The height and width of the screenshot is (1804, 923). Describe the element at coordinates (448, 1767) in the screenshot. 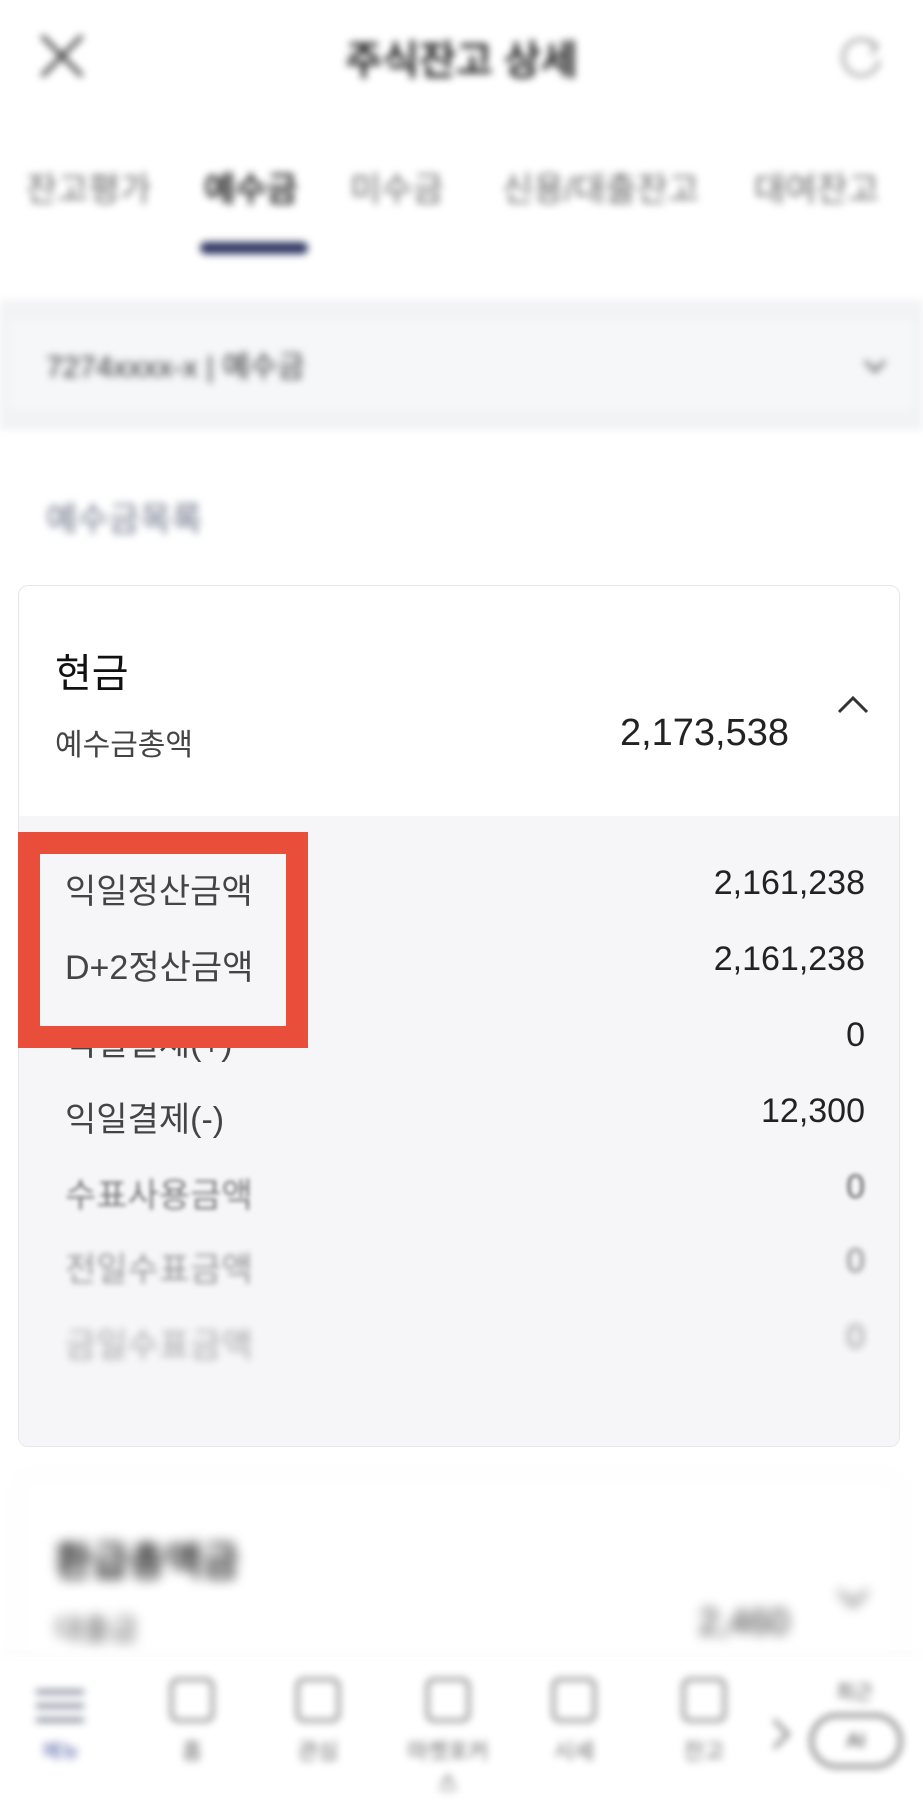

I see `nav-label: 마켓포커스` at that location.